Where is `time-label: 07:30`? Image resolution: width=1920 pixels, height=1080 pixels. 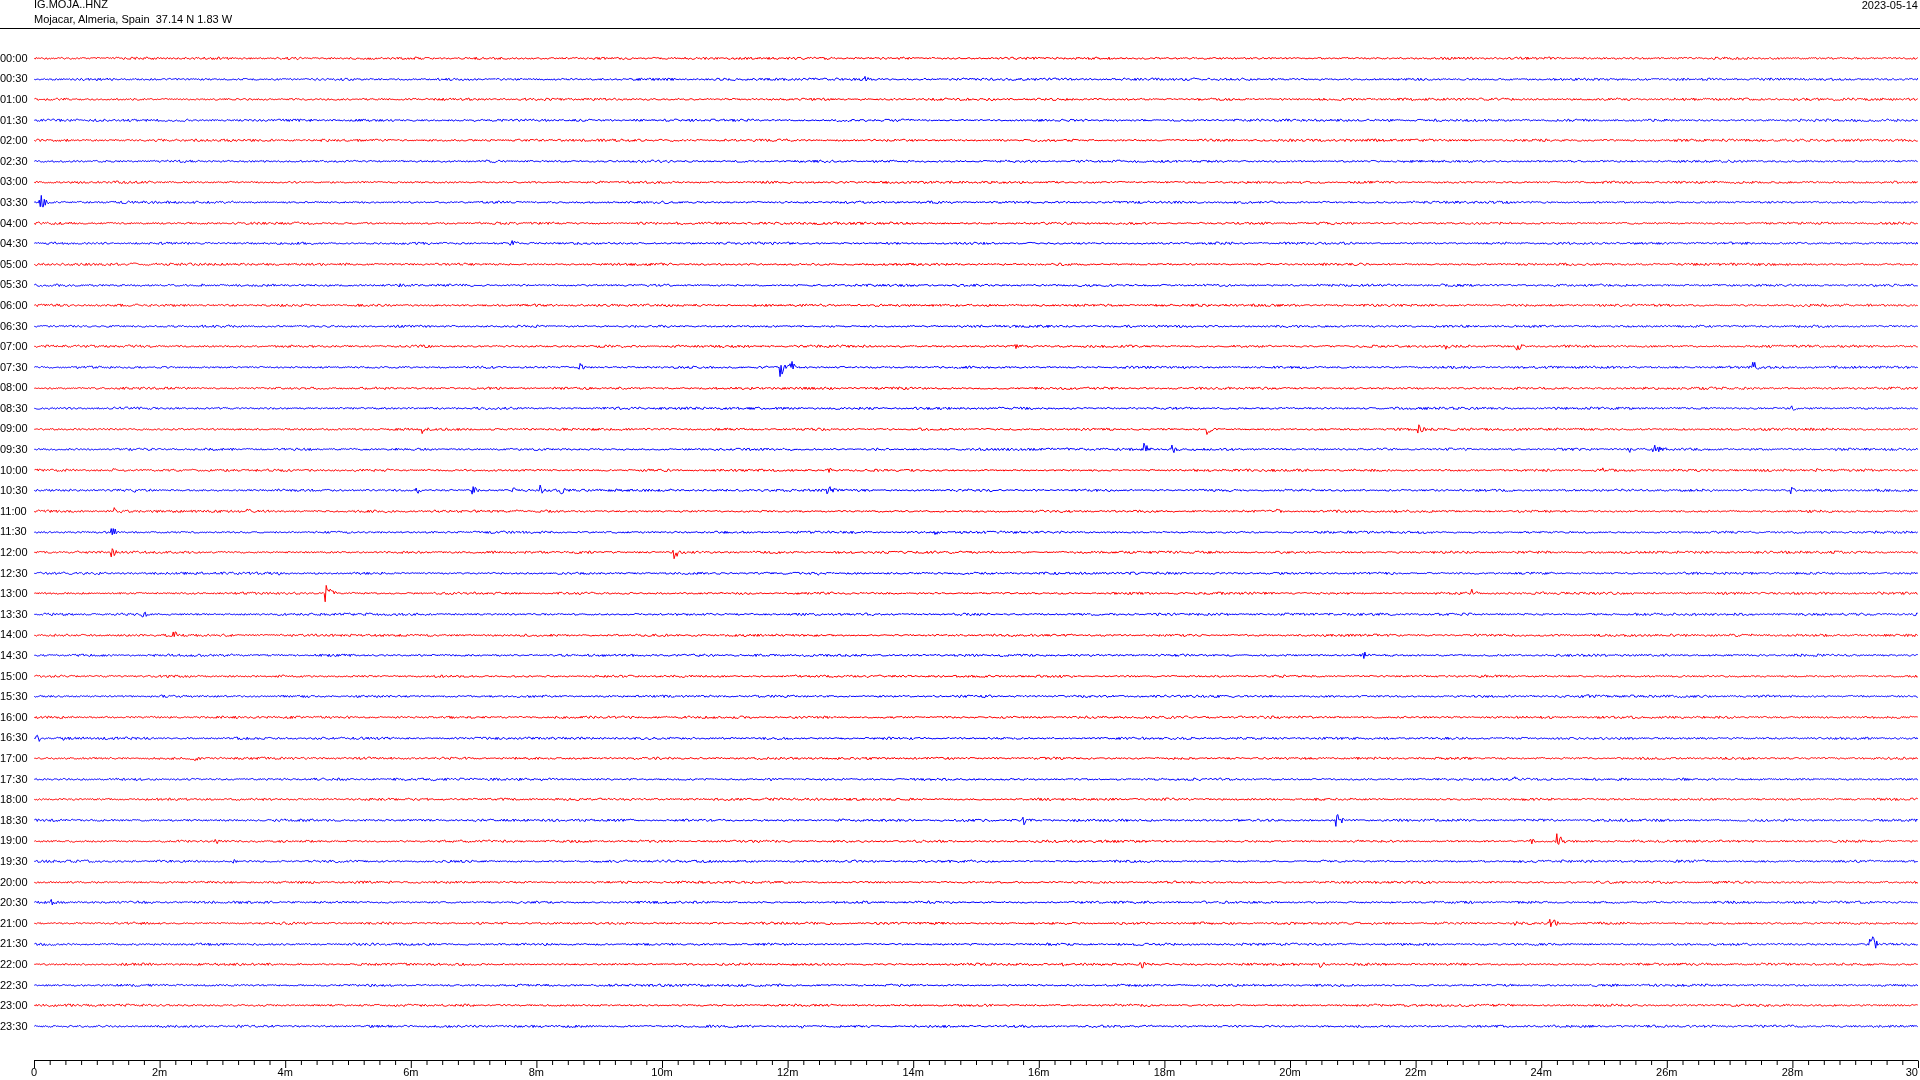
time-label: 07:30 is located at coordinates (14, 367).